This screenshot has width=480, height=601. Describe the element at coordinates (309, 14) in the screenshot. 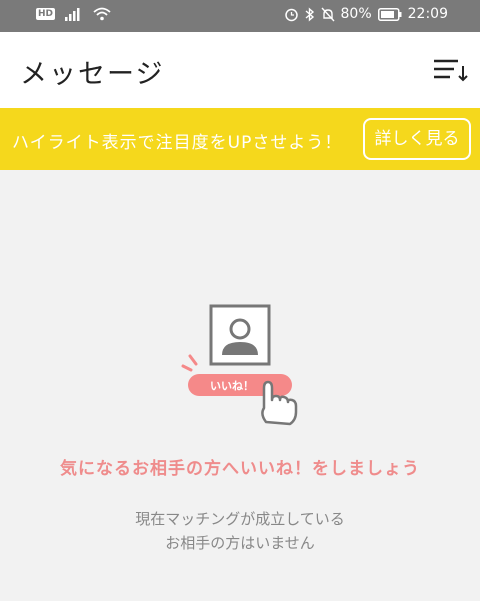

I see `bluetooth-icon` at that location.